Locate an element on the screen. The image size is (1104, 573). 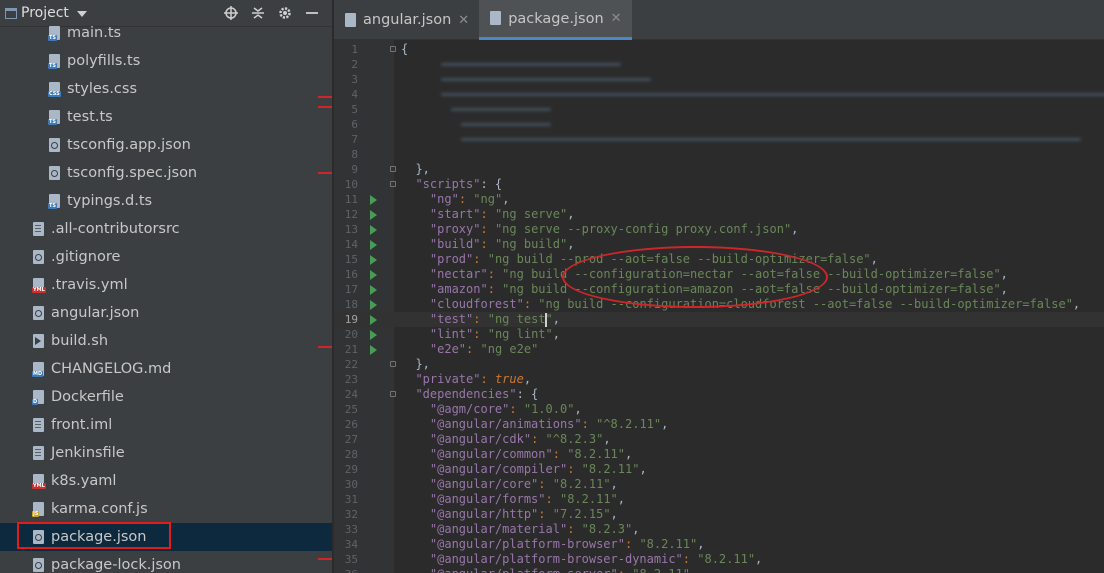
line-number: 8 is located at coordinates (354, 154).